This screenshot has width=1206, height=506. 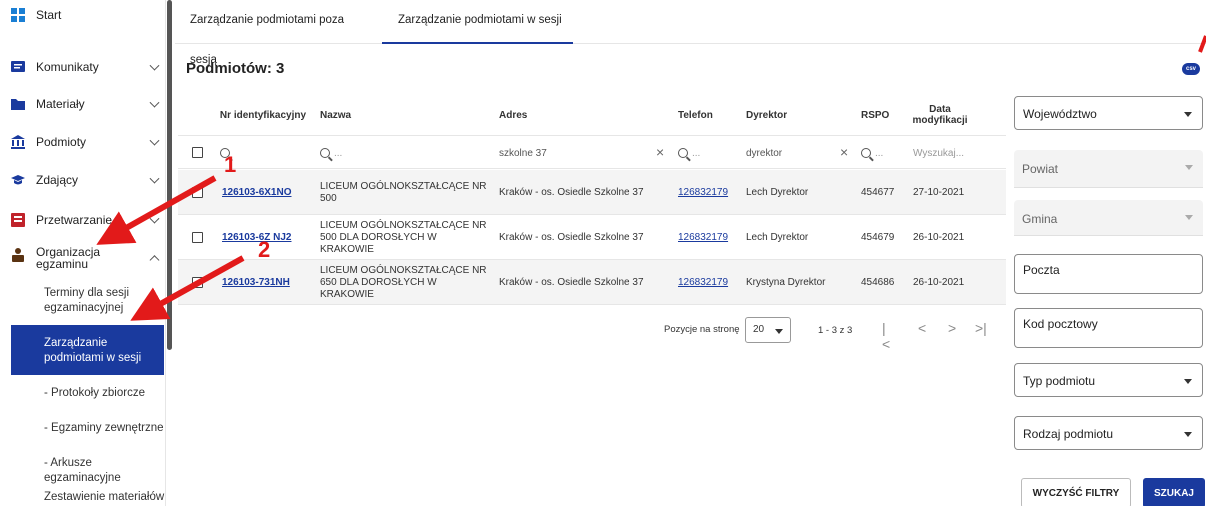 What do you see at coordinates (922, 328) in the screenshot?
I see `prev-page-icon: <` at bounding box center [922, 328].